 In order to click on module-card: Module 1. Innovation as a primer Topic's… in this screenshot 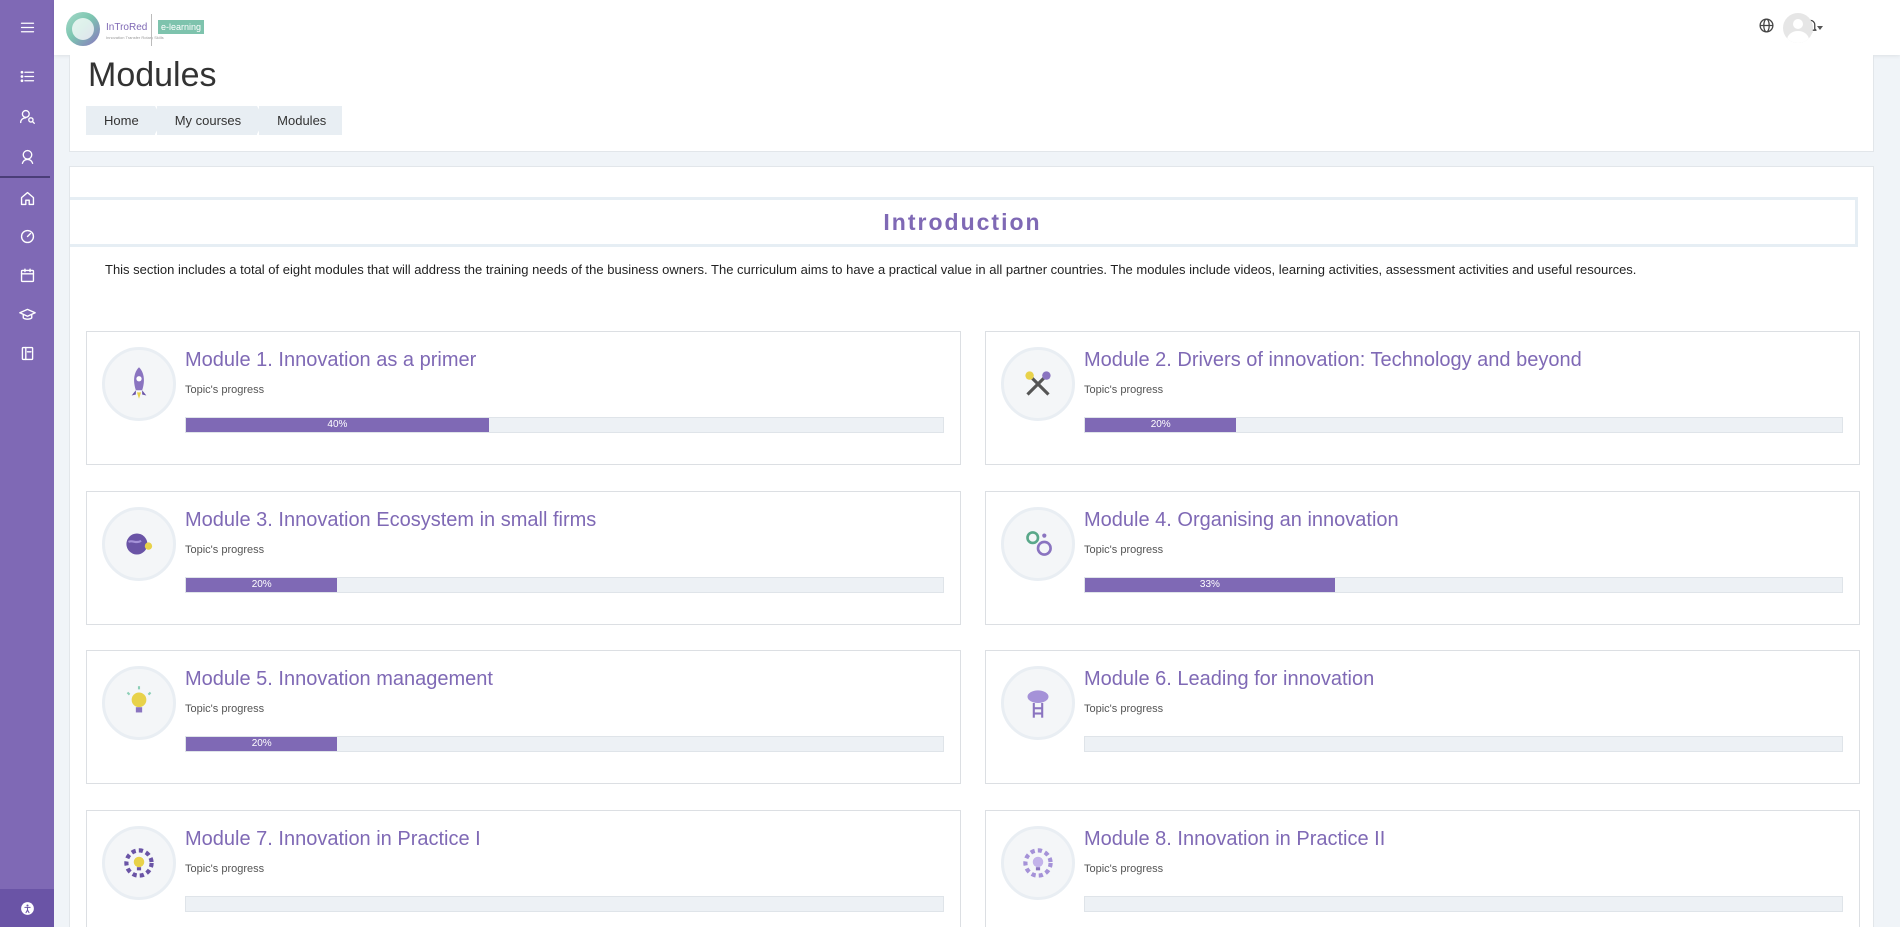, I will do `click(523, 398)`.